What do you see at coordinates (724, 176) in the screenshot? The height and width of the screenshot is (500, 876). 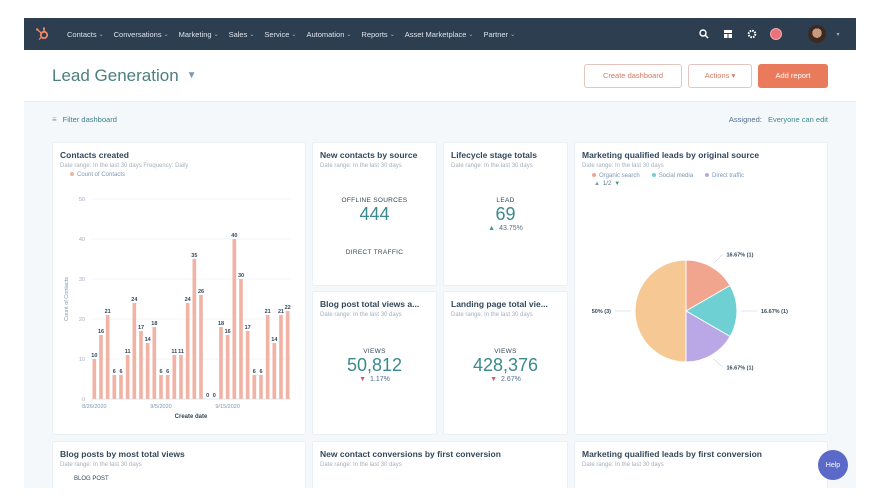 I see `legend-item: Direct traffic` at bounding box center [724, 176].